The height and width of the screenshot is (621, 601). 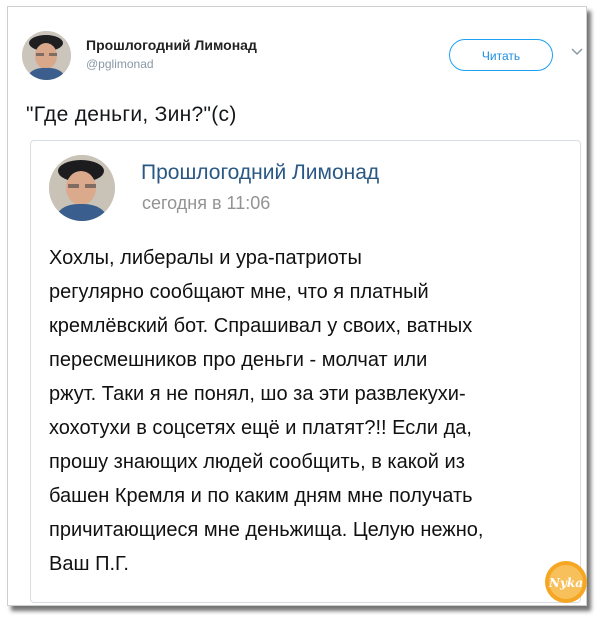 I want to click on follow-button: Читать, so click(x=501, y=55).